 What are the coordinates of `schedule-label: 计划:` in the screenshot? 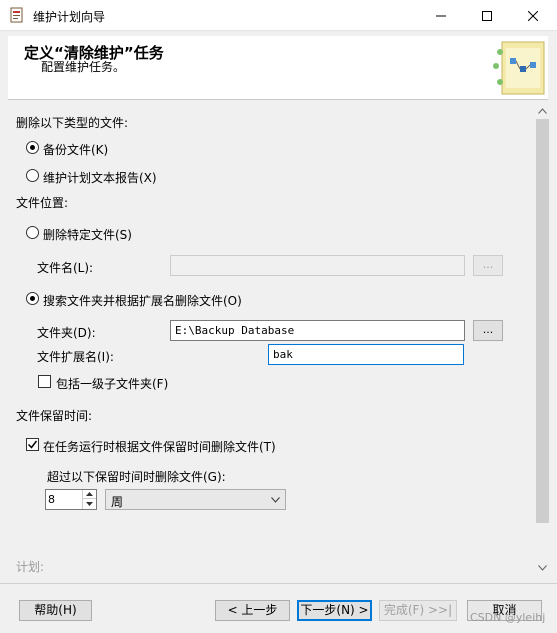 It's located at (30, 567).